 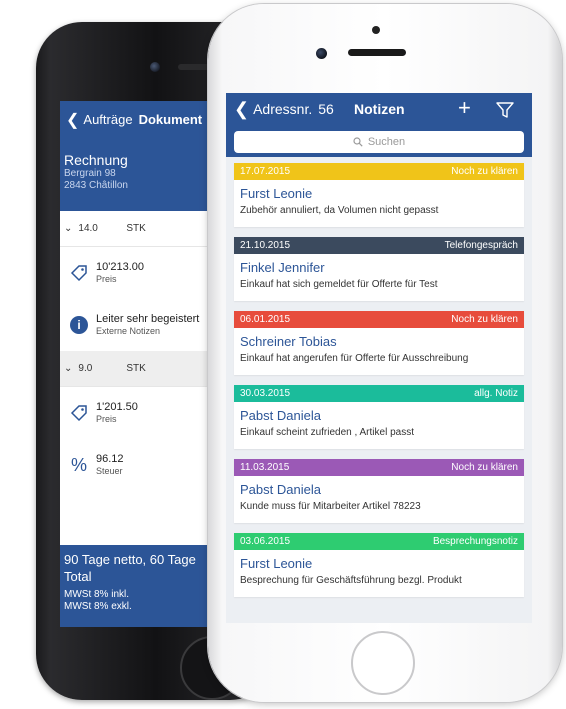 What do you see at coordinates (96, 160) in the screenshot?
I see `document-type: Rechnung` at bounding box center [96, 160].